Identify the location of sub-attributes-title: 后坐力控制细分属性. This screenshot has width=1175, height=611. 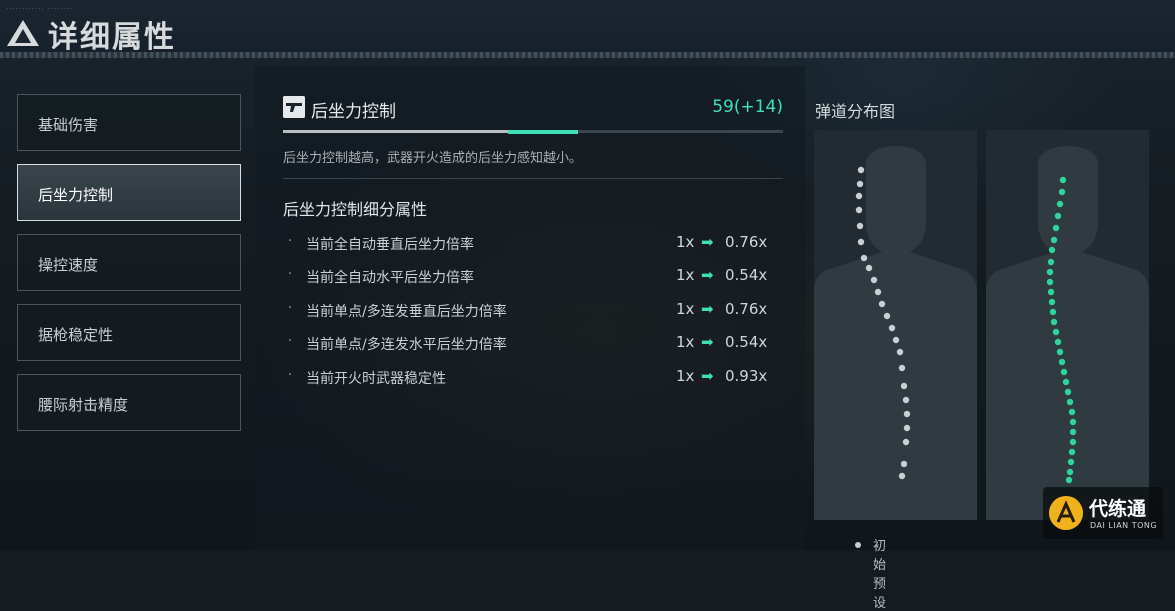
(355, 209).